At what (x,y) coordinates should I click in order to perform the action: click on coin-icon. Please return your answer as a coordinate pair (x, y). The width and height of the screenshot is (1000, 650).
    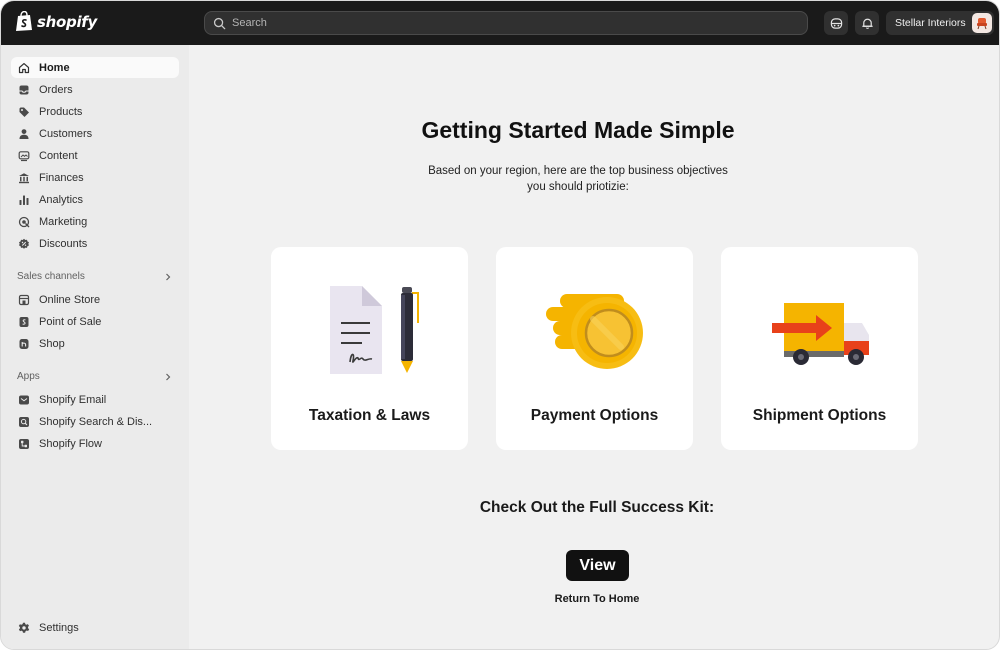
    Looking at the image, I should click on (594, 331).